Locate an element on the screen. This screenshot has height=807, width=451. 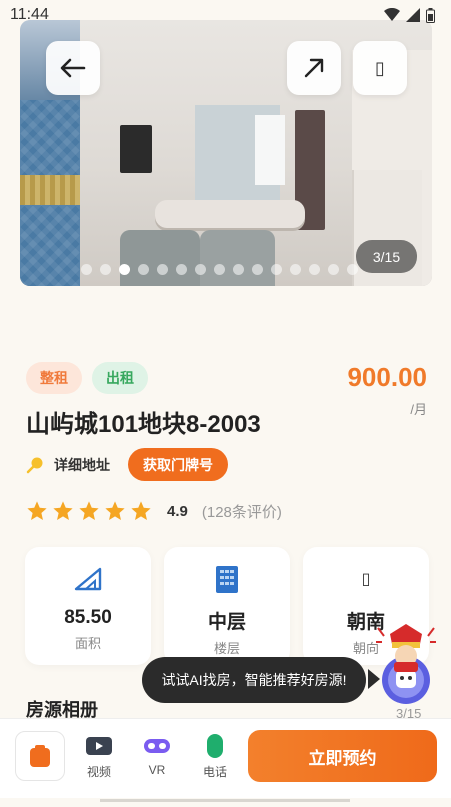
area-label: 面积 is located at coordinates (87, 643).